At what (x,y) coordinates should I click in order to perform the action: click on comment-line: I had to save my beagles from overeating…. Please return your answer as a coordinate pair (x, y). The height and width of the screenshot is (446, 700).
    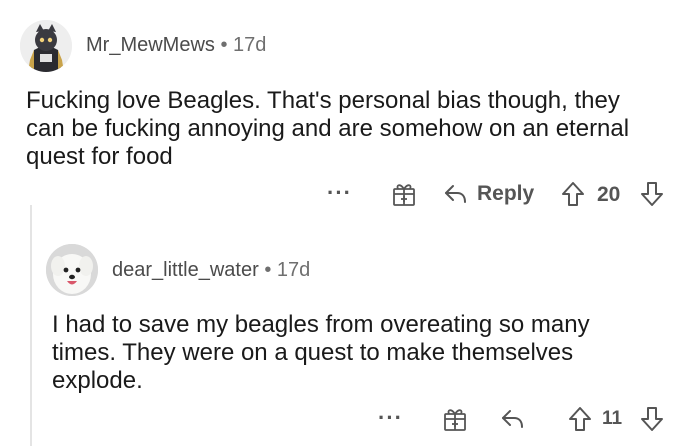
    Looking at the image, I should click on (321, 324).